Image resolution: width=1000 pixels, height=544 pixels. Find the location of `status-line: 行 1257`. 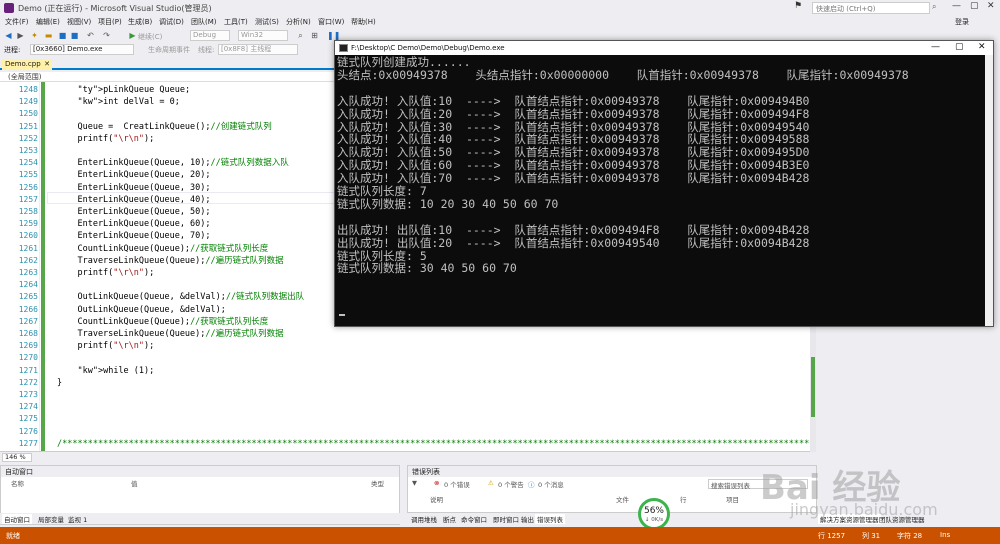

status-line: 行 1257 is located at coordinates (832, 536).